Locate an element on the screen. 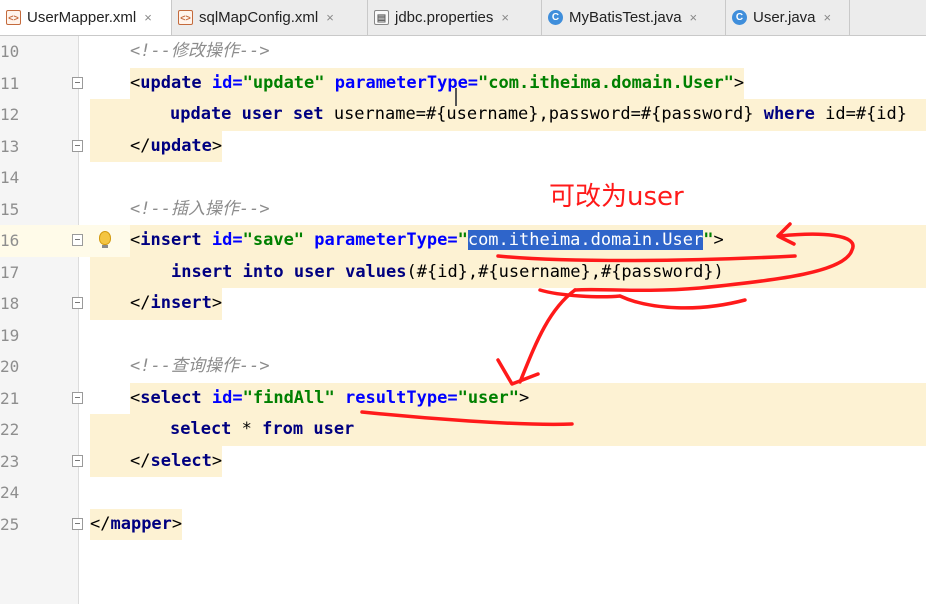 This screenshot has width=926, height=604. code-line: 23 </select> is located at coordinates (463, 461).